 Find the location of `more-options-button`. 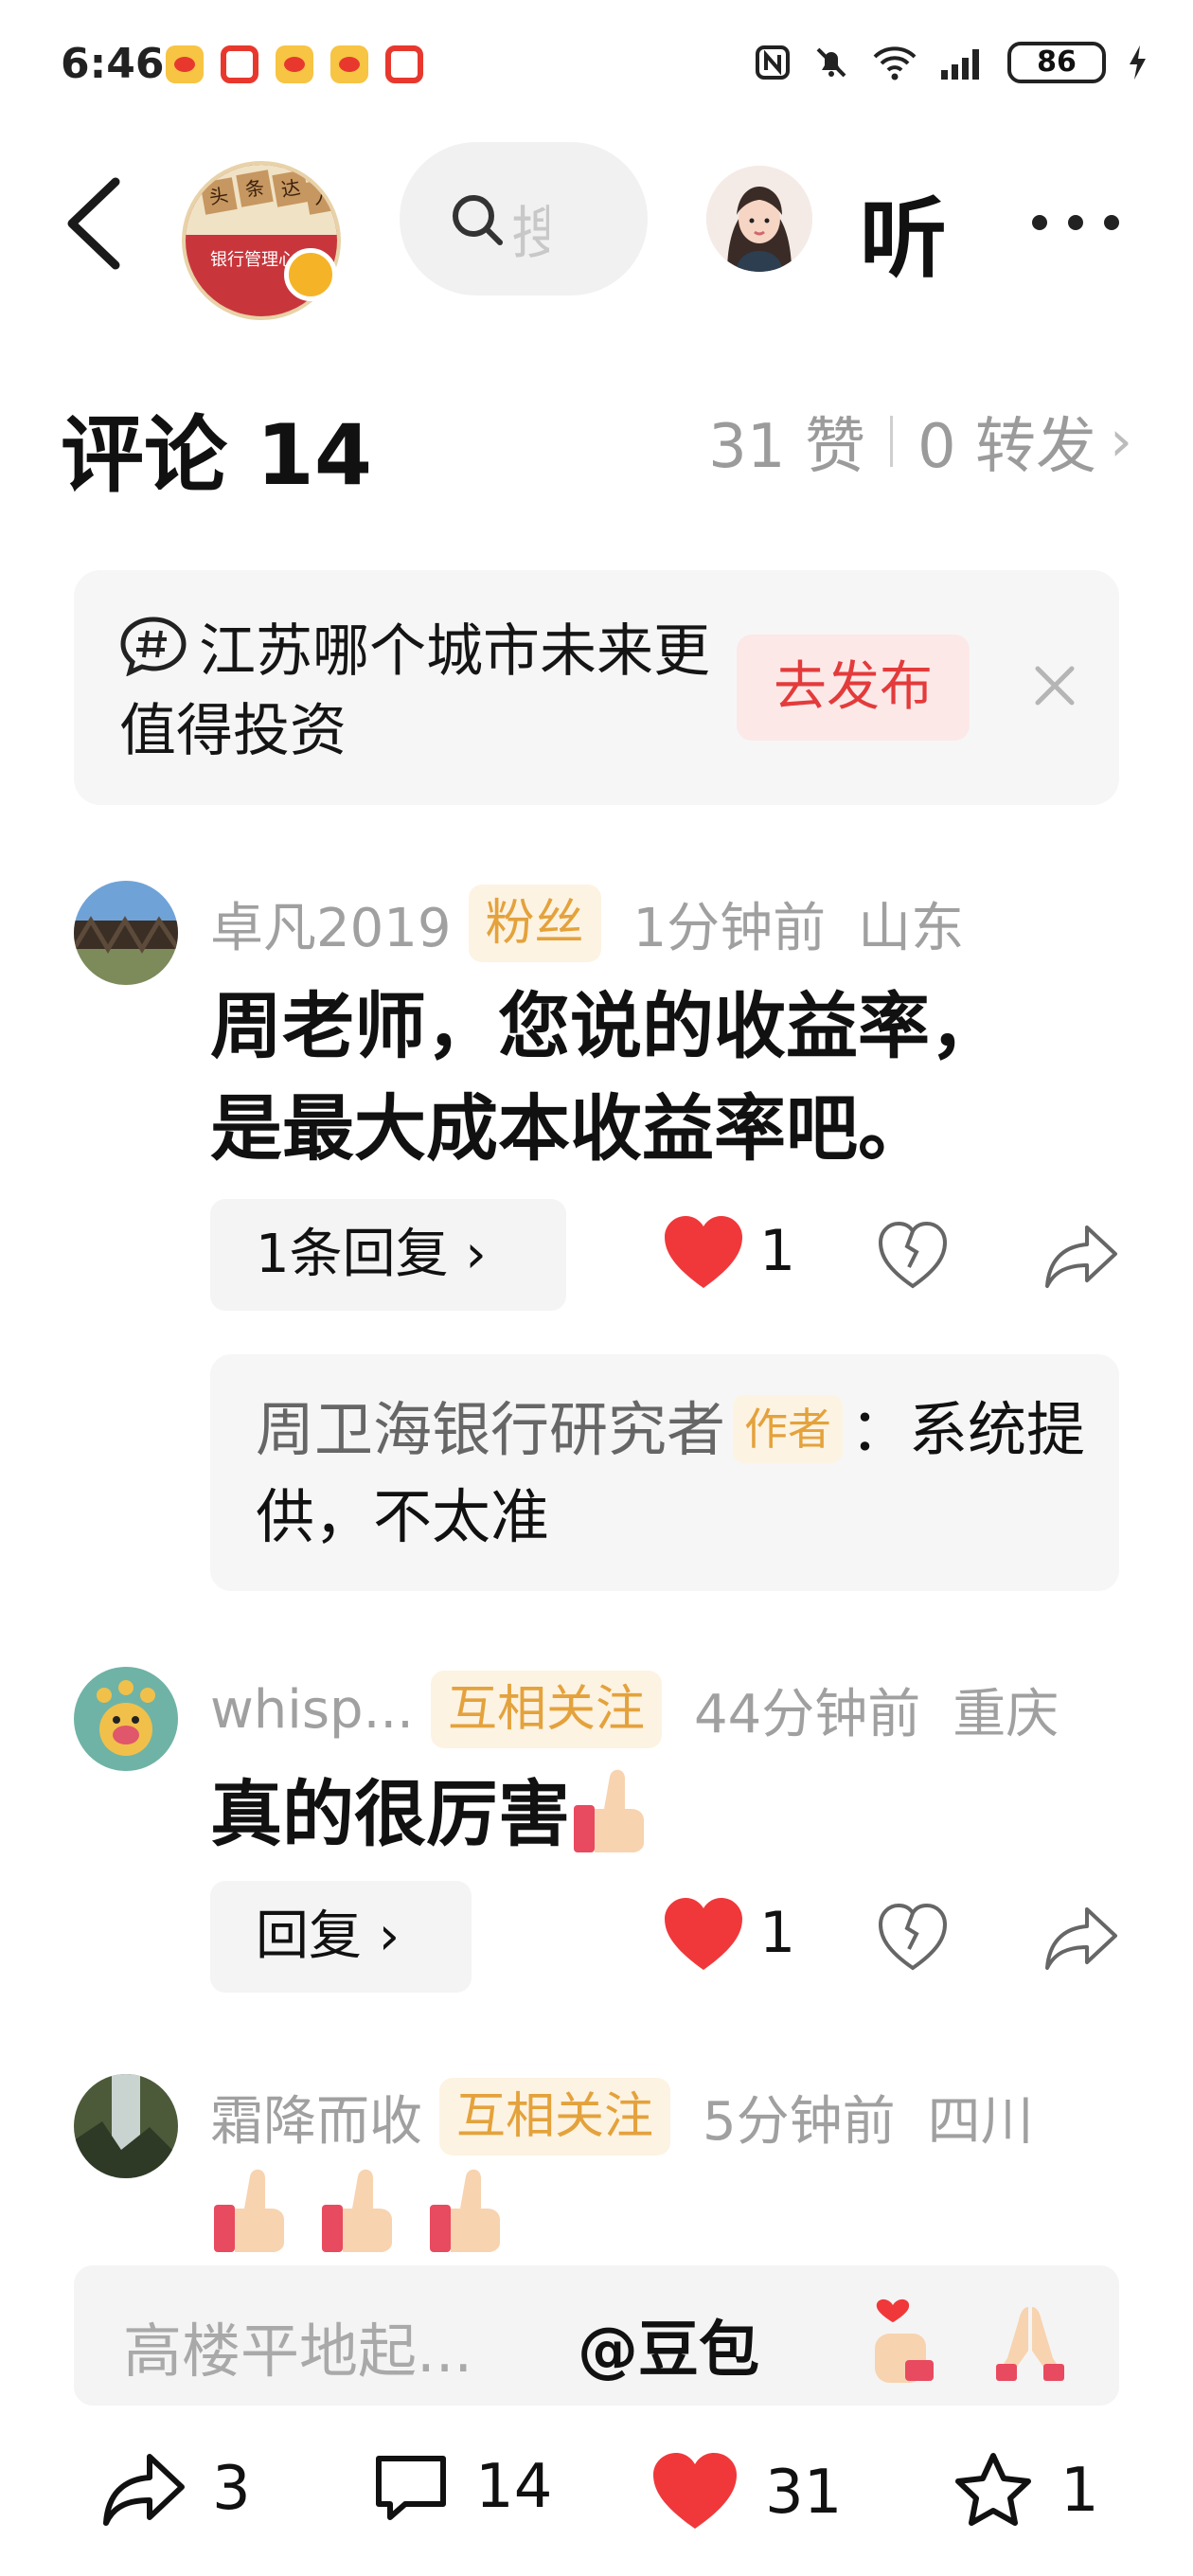

more-options-button is located at coordinates (1084, 222).